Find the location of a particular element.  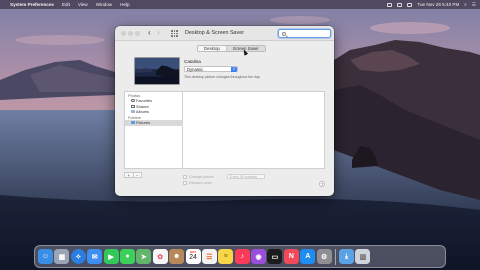

trash-icon: ▥ is located at coordinates (363, 256).